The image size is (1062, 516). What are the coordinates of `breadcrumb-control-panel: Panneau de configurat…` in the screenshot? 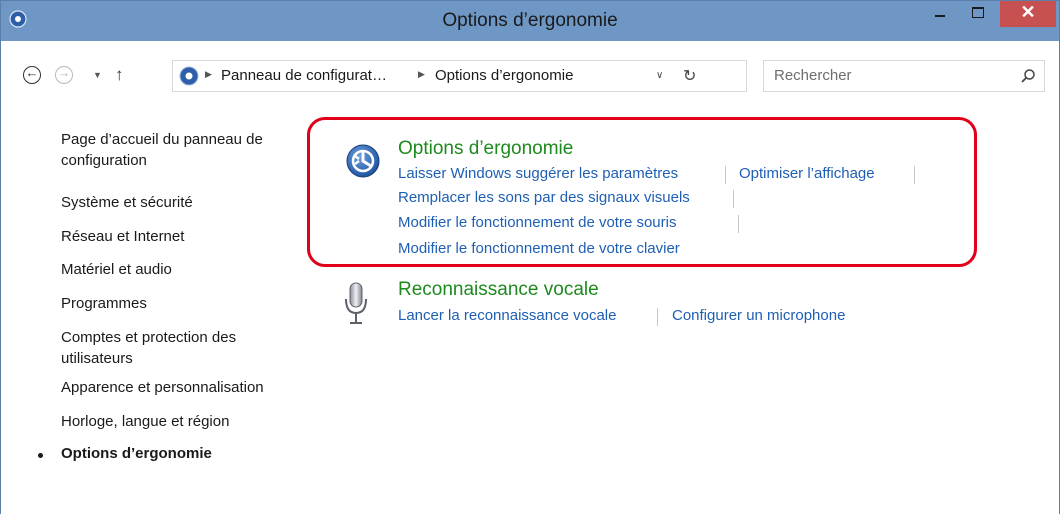 It's located at (304, 75).